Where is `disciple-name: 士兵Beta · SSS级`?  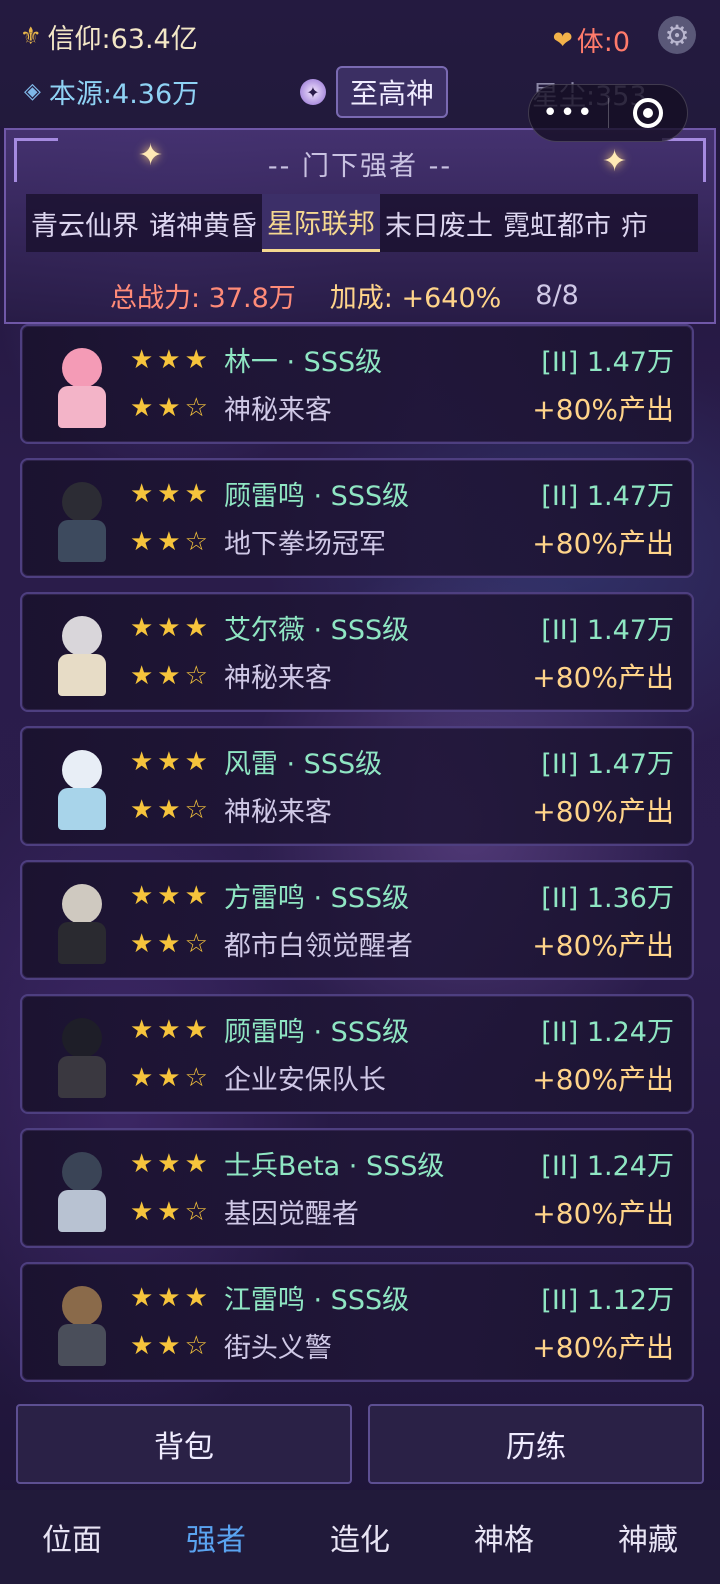 disciple-name: 士兵Beta · SSS级 is located at coordinates (334, 1166).